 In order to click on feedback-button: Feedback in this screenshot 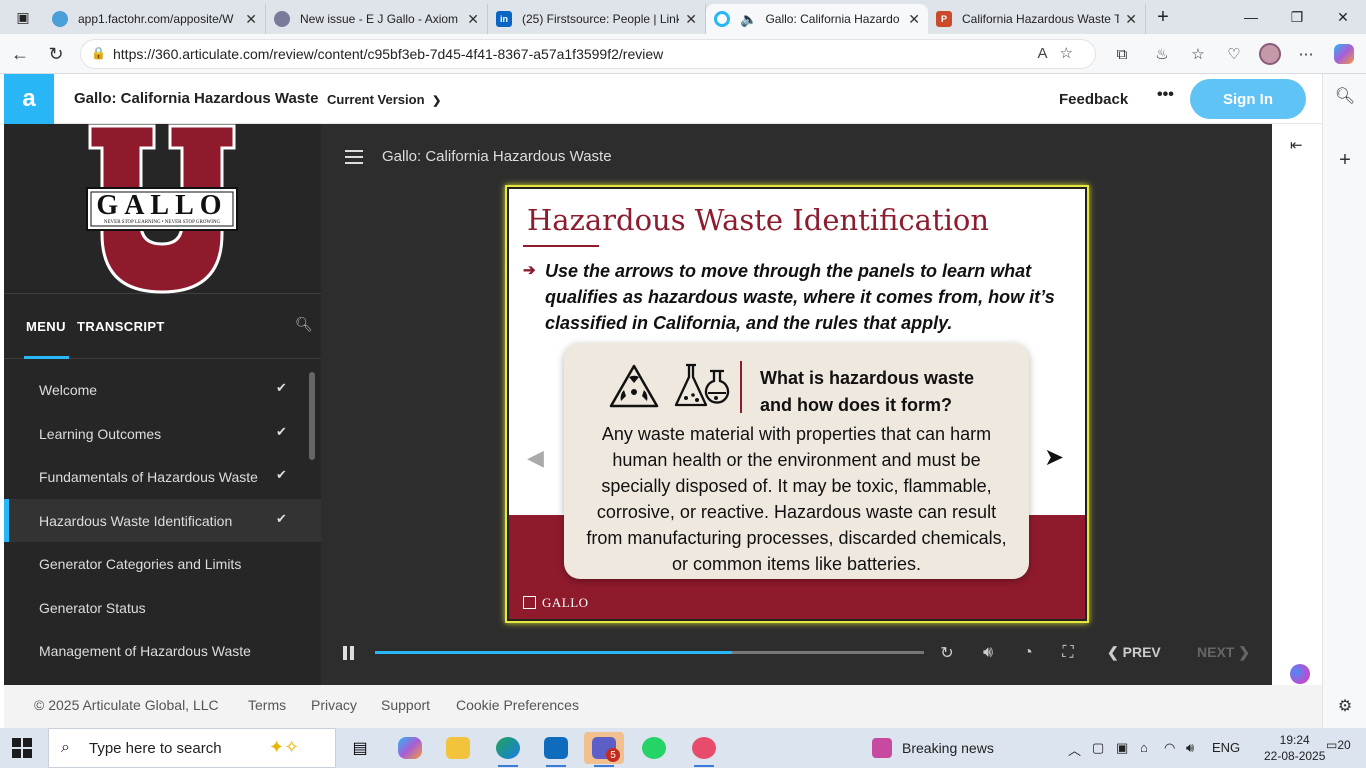, I will do `click(1093, 99)`.